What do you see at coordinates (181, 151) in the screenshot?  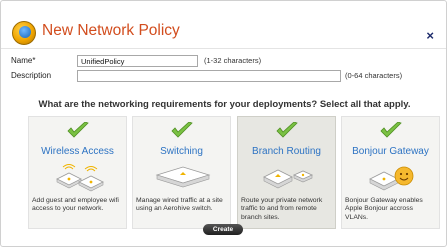 I see `card-title: Switching` at bounding box center [181, 151].